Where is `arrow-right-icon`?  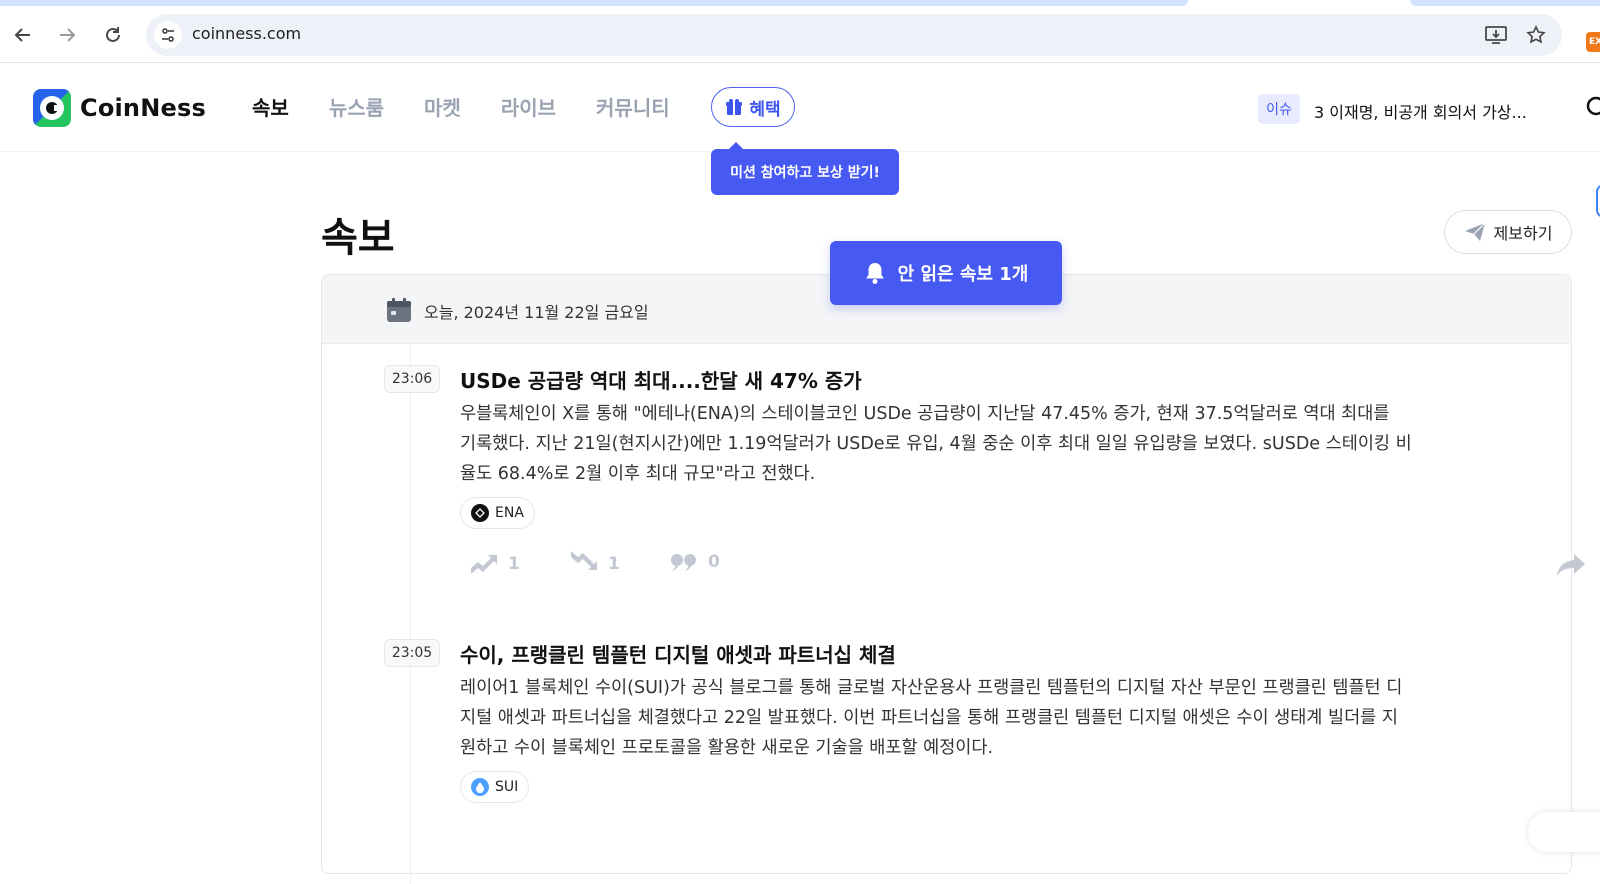 arrow-right-icon is located at coordinates (68, 35).